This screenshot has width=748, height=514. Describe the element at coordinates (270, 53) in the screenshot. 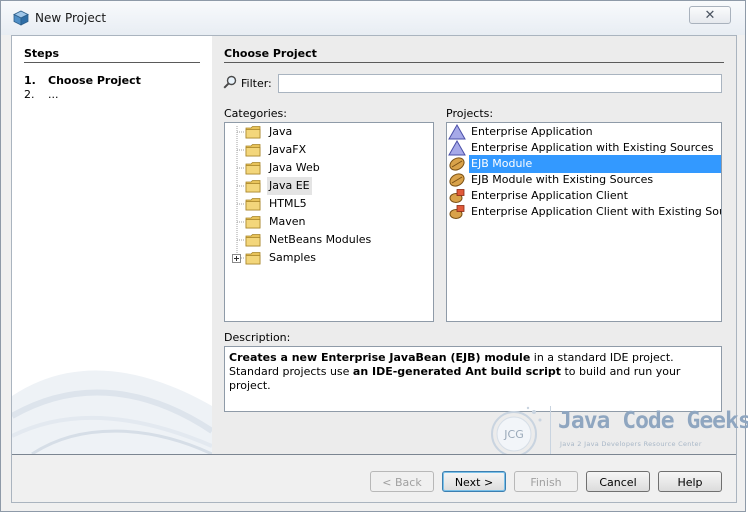

I see `page-title: Choose Project` at that location.